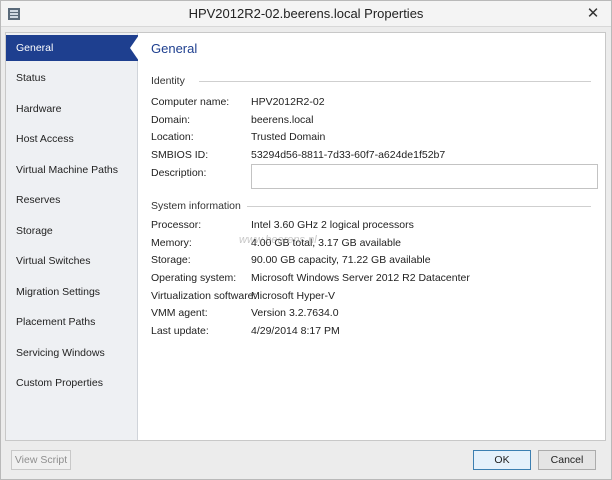 Image resolution: width=612 pixels, height=480 pixels. What do you see at coordinates (179, 173) in the screenshot?
I see `description-label: Description:` at bounding box center [179, 173].